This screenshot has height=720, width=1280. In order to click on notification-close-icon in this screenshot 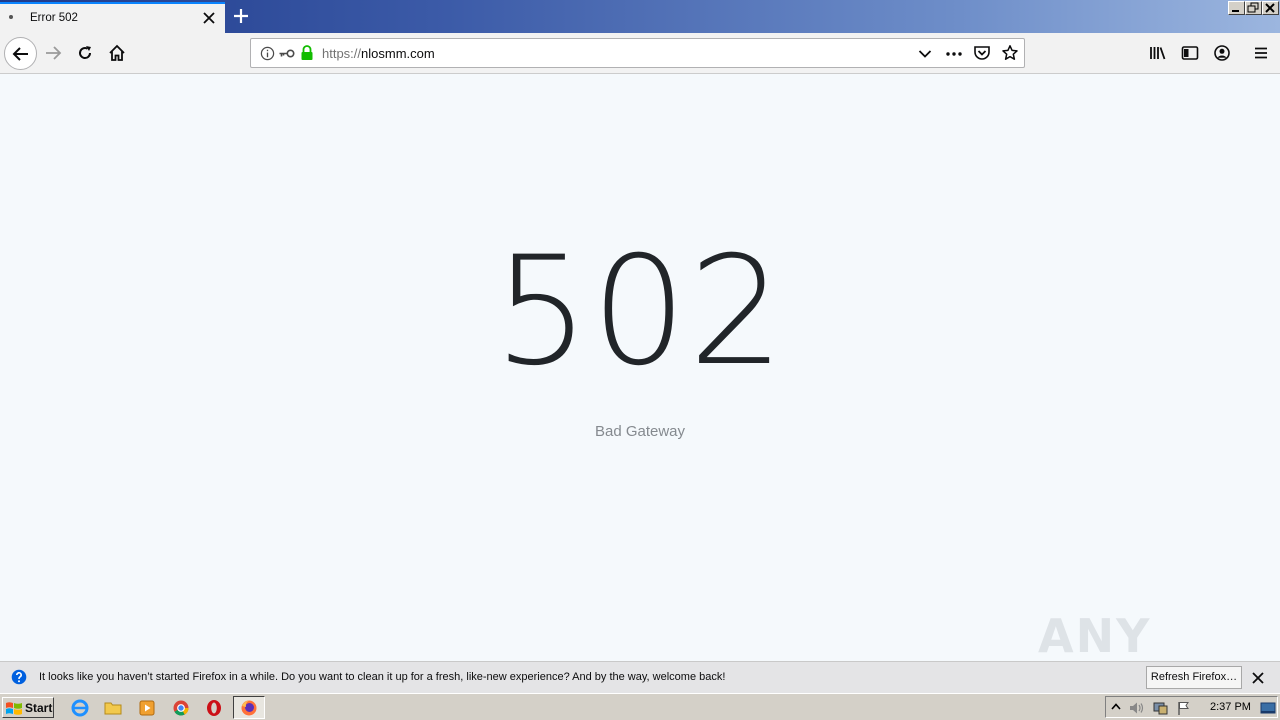, I will do `click(1258, 678)`.